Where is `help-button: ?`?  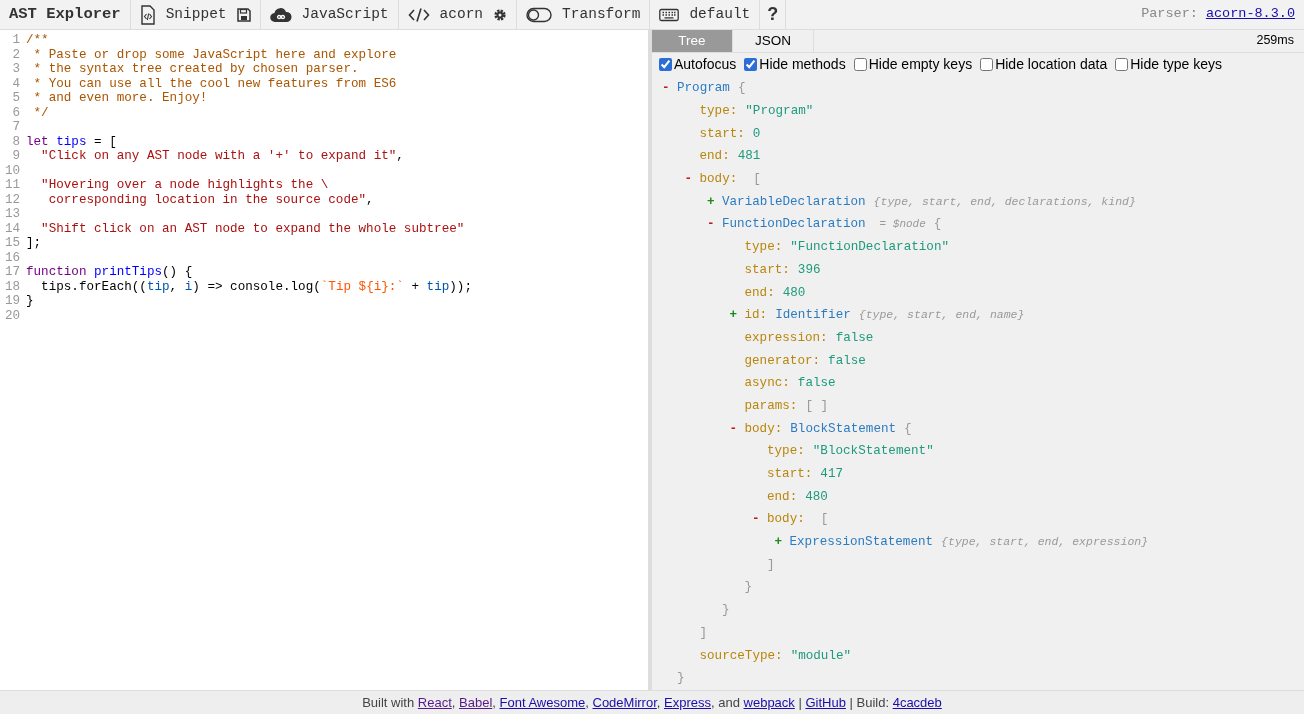 help-button: ? is located at coordinates (773, 14).